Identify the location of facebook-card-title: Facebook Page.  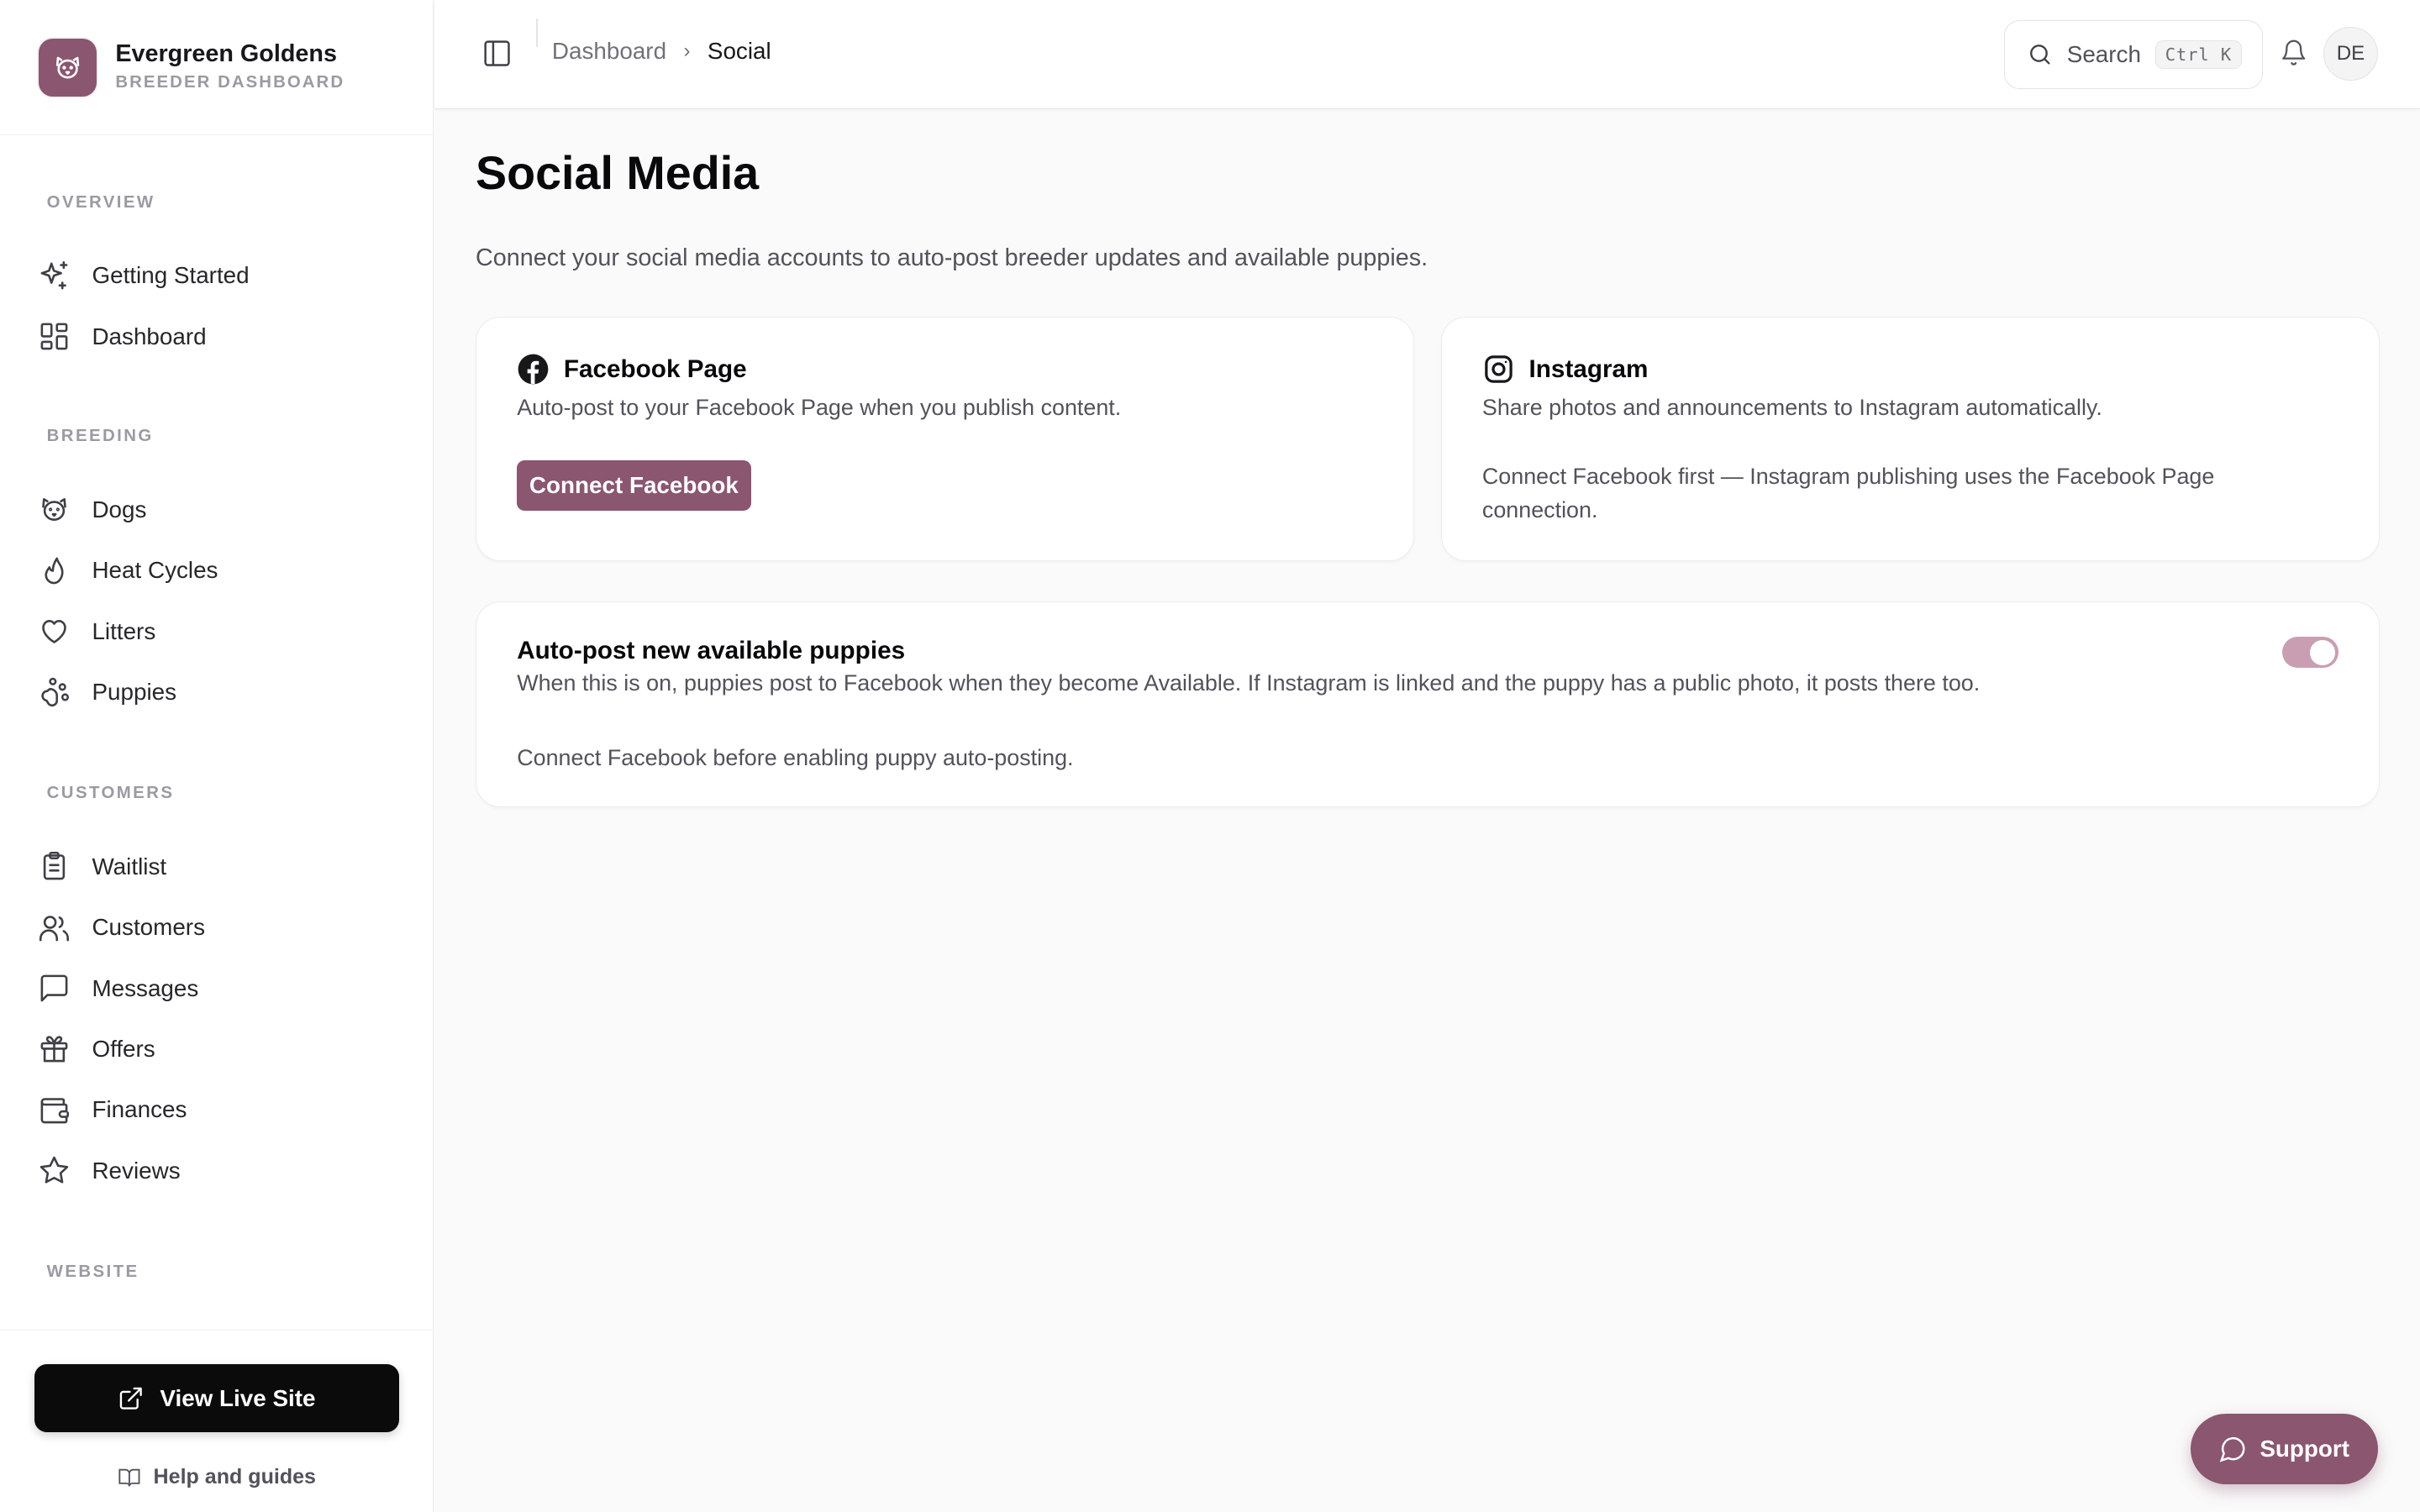
(632, 369).